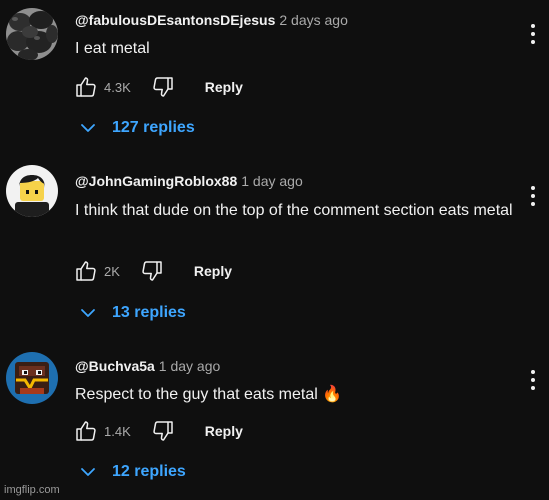 The width and height of the screenshot is (549, 500). Describe the element at coordinates (313, 20) in the screenshot. I see `timestamp: 2 days ago` at that location.